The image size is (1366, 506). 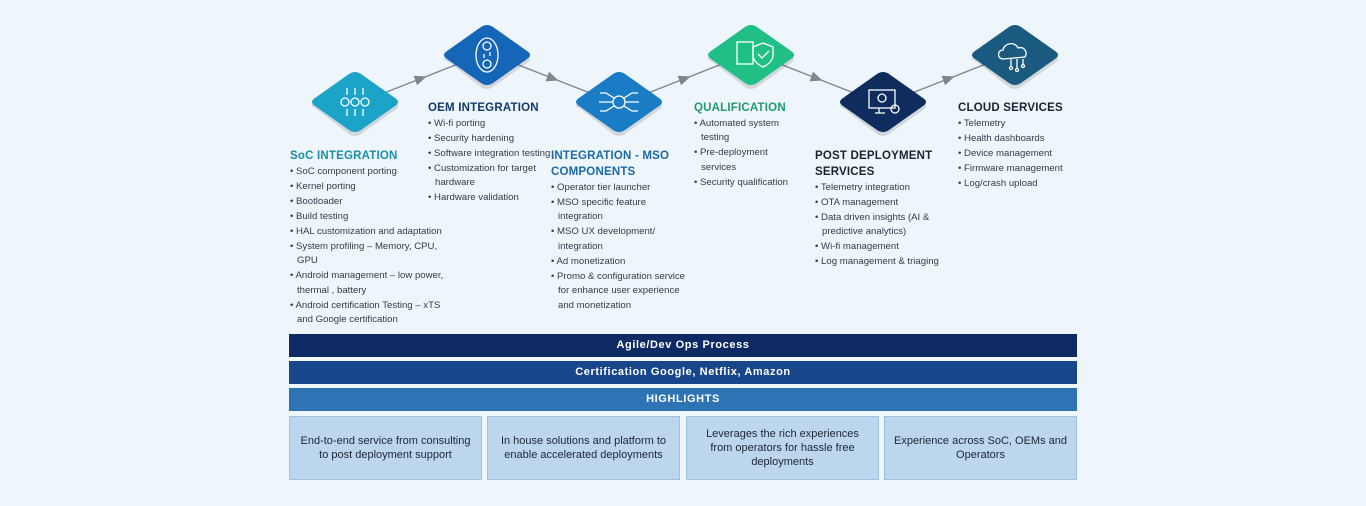 I want to click on list-item: Device management, so click(x=1018, y=154).